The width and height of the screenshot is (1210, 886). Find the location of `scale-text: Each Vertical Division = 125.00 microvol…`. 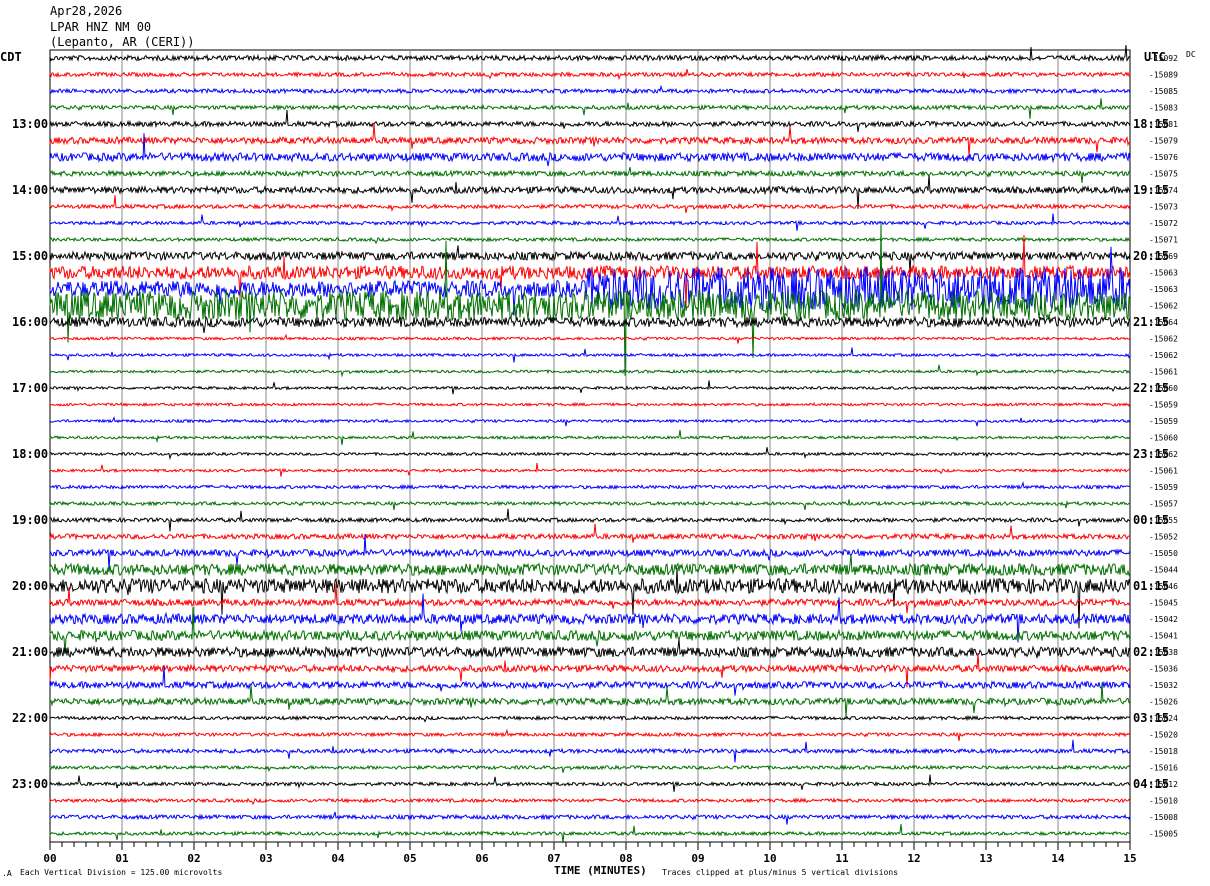

scale-text: Each Vertical Division = 125.00 microvol… is located at coordinates (121, 872).